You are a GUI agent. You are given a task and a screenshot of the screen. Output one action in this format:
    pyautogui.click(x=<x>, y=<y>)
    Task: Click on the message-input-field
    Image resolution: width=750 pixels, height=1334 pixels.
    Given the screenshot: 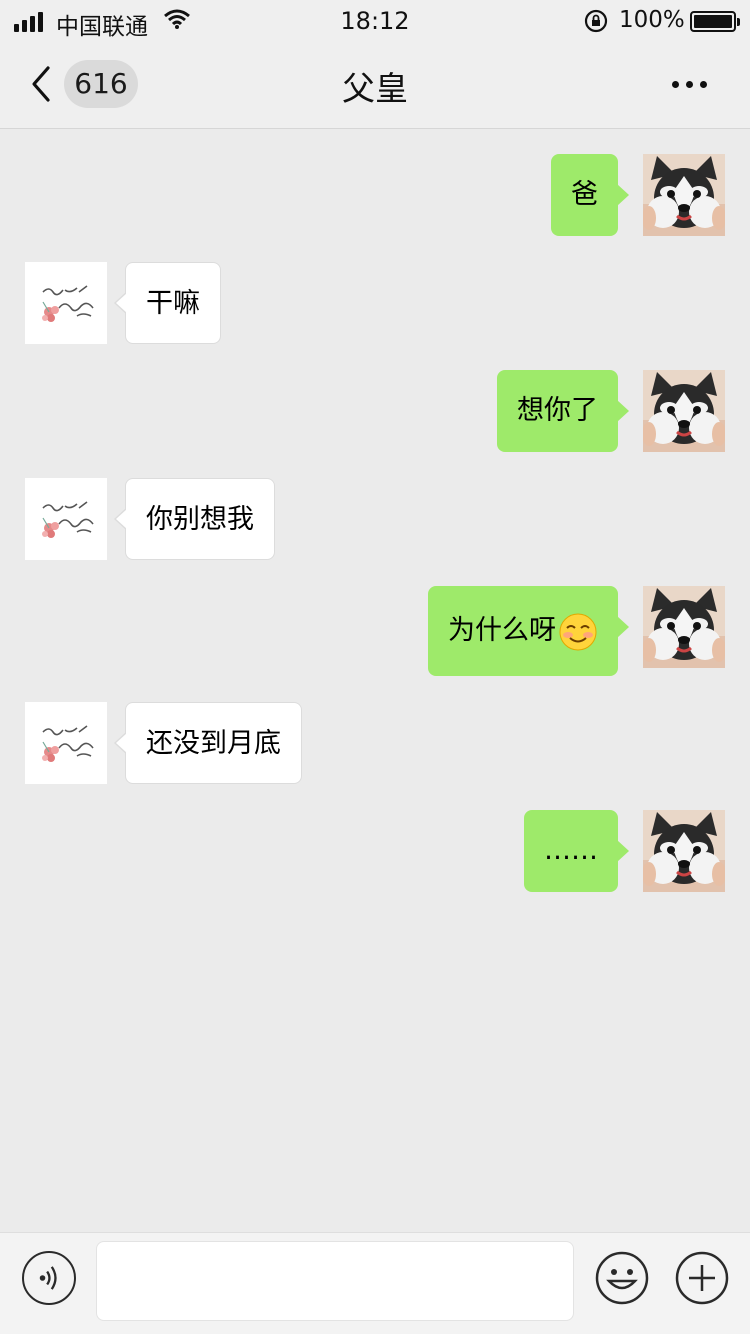 What is the action you would take?
    pyautogui.click(x=335, y=1281)
    